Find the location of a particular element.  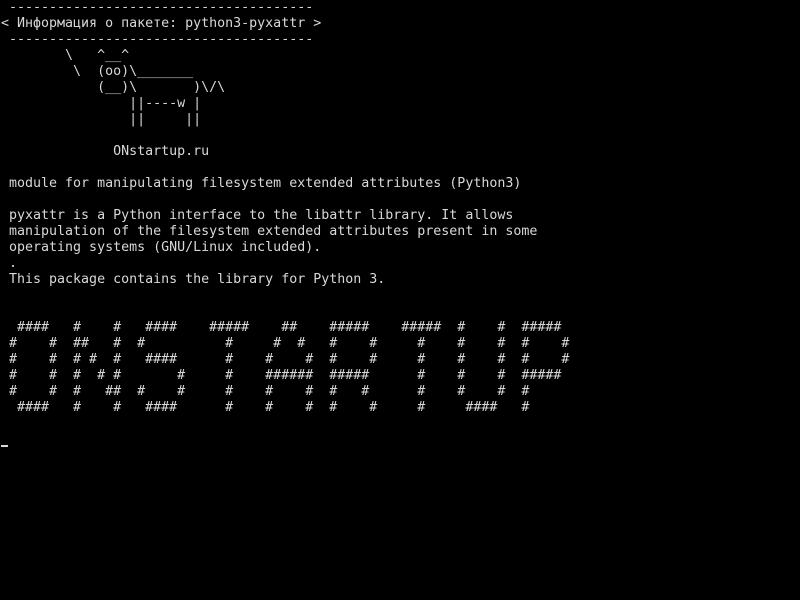

banner-line: #### # # #### # # # # # # #### # is located at coordinates (265, 407).